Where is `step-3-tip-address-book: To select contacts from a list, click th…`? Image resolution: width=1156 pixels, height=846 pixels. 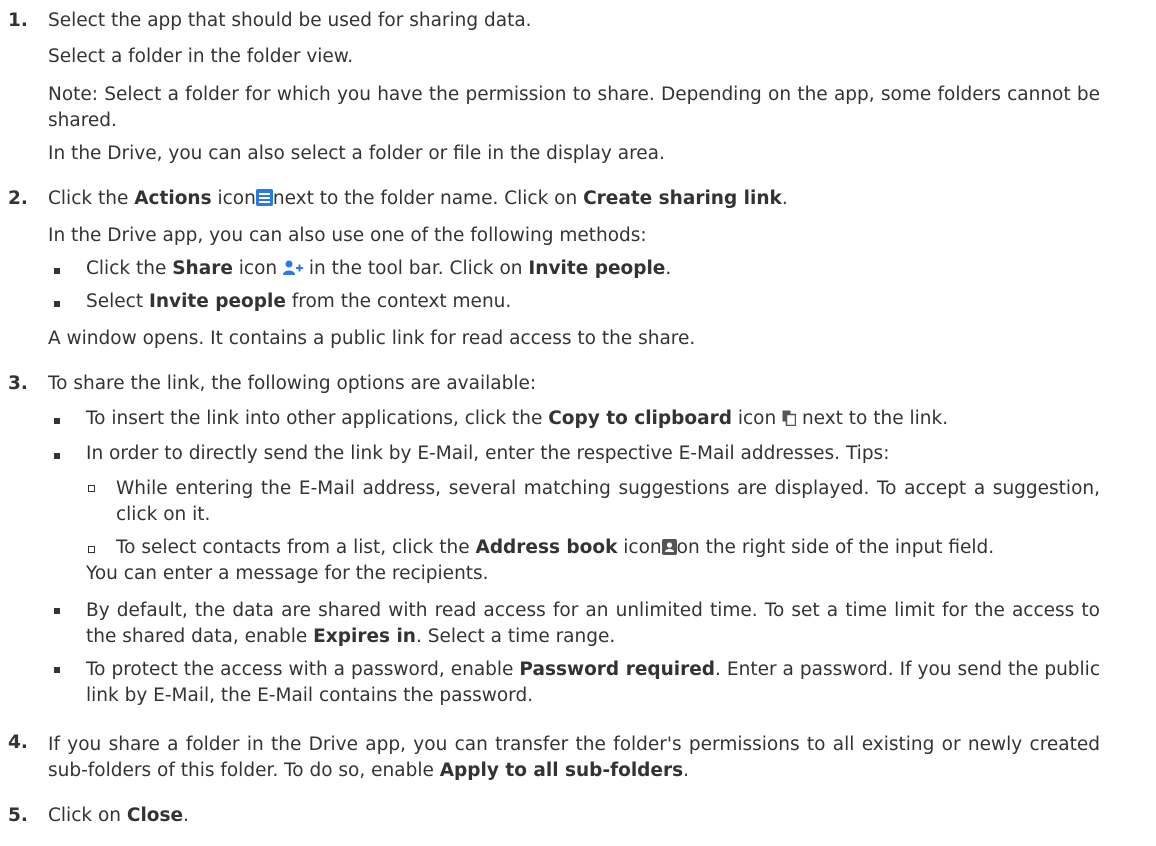 step-3-tip-address-book: To select contacts from a list, click th… is located at coordinates (555, 547).